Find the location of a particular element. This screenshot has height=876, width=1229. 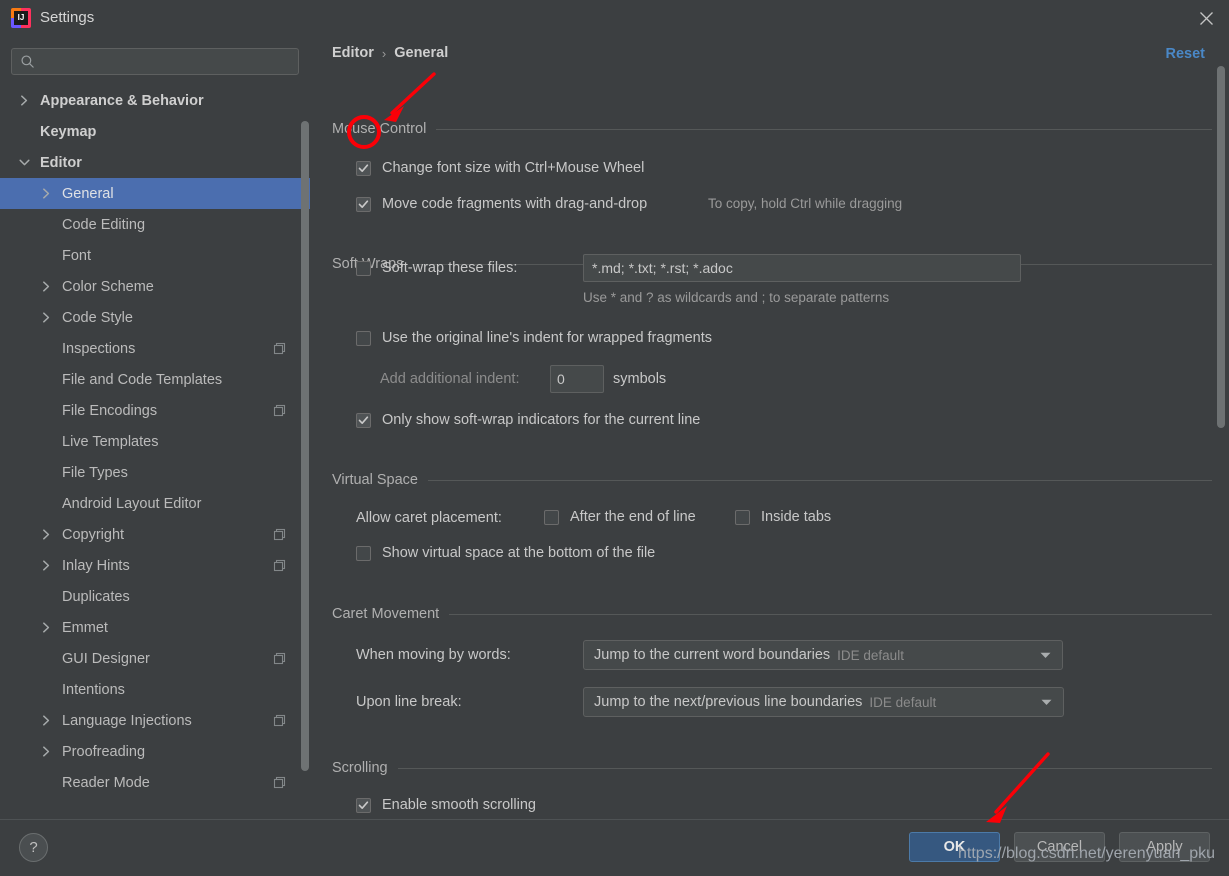

checkbox-label-change-font-size: Change font size with Ctrl+Mouse Wheel is located at coordinates (513, 168).